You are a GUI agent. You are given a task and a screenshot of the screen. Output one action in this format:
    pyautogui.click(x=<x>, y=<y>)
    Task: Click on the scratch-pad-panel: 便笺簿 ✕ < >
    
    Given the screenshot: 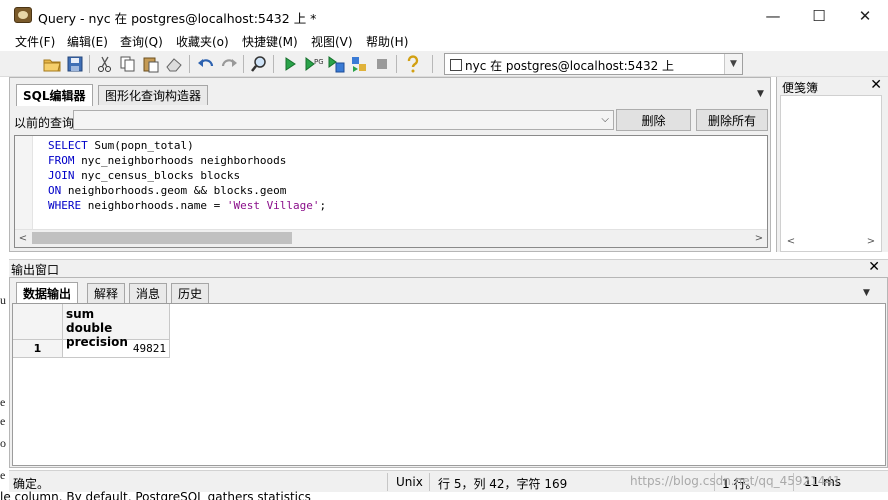 What is the action you would take?
    pyautogui.click(x=832, y=164)
    